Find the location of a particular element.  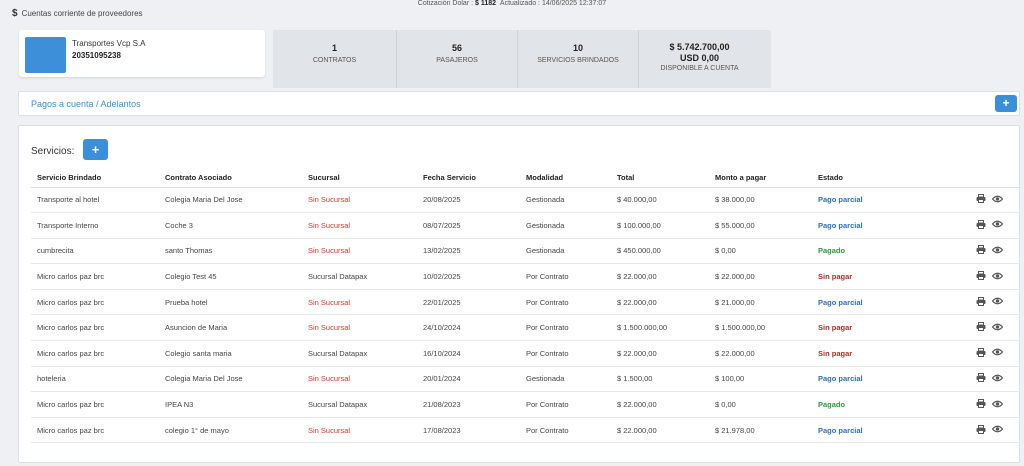

company-cuit: 20351095238 is located at coordinates (96, 55).